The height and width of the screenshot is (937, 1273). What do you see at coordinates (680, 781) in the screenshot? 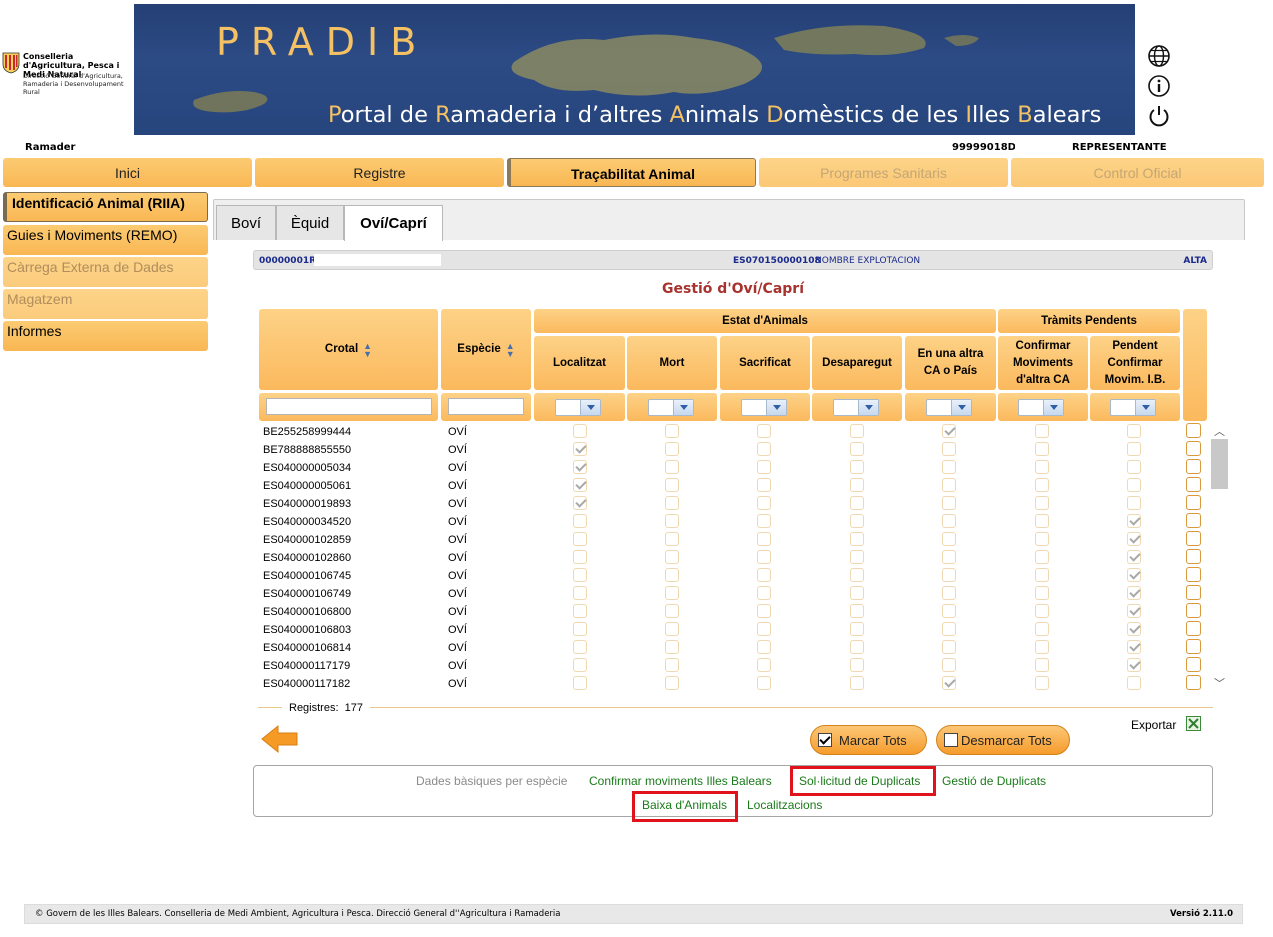
I see `link-confirmar-moviments: Confirmar moviments Illes Balears` at bounding box center [680, 781].